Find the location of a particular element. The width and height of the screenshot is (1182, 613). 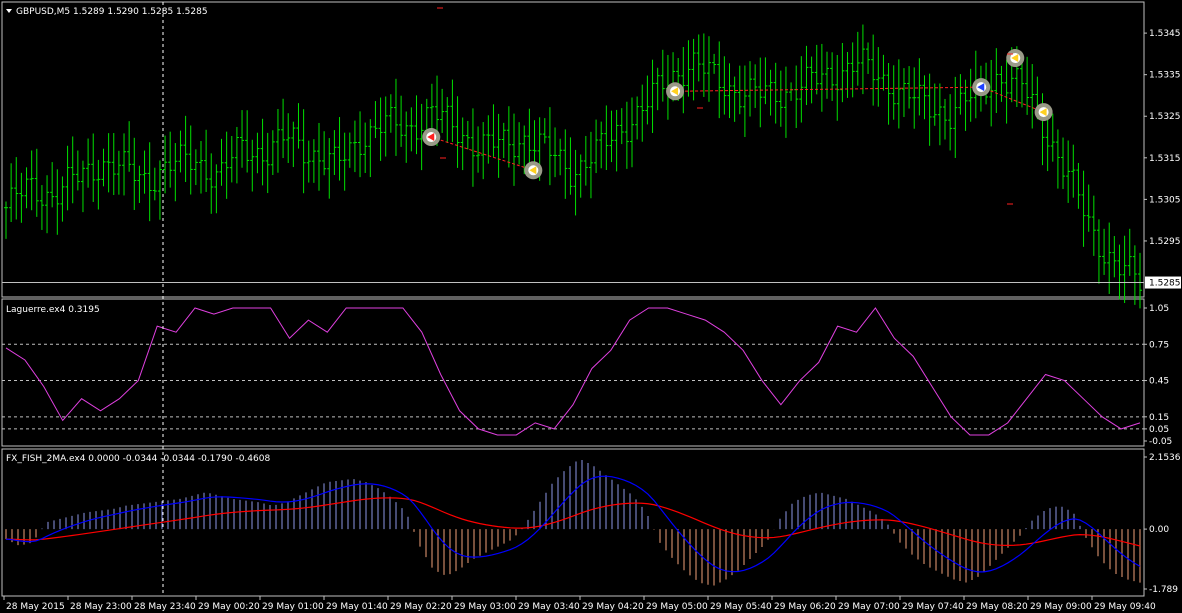

x-axis-tick-label: 29 May 01:00 is located at coordinates (291, 604).